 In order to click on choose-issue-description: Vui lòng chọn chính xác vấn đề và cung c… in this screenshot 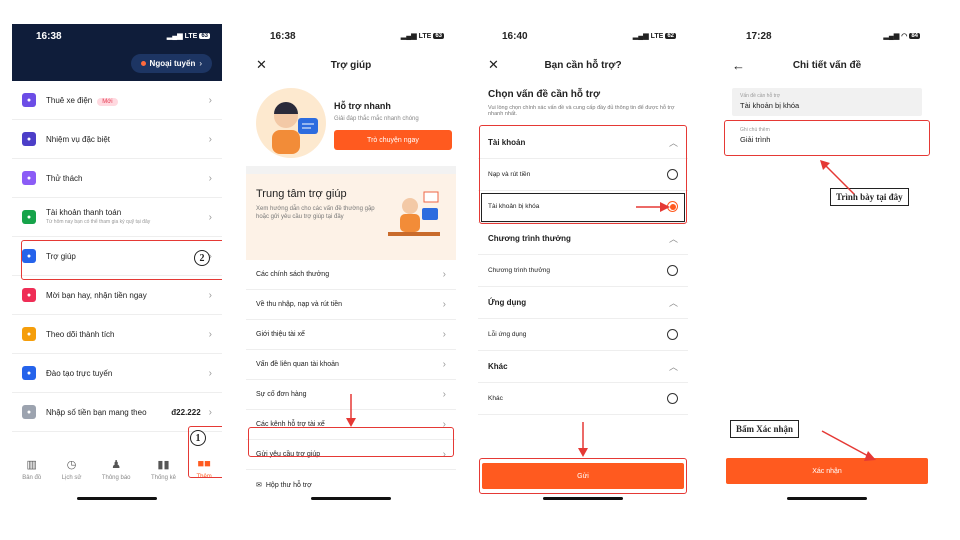, I will do `click(581, 111)`.